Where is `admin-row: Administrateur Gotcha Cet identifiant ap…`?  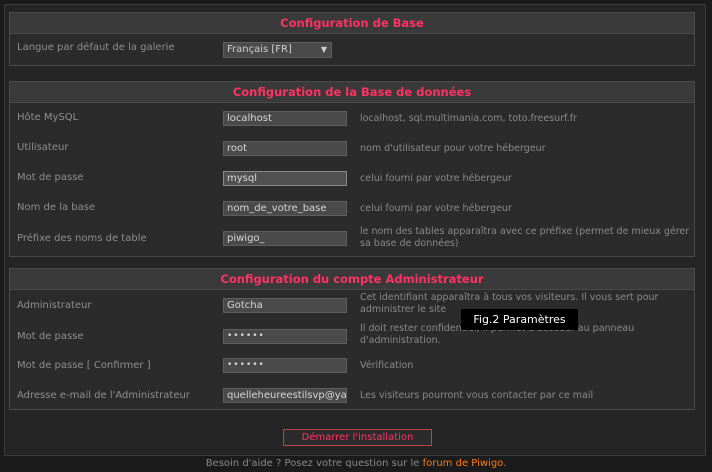
admin-row: Administrateur Gotcha Cet identifiant ap… is located at coordinates (352, 305).